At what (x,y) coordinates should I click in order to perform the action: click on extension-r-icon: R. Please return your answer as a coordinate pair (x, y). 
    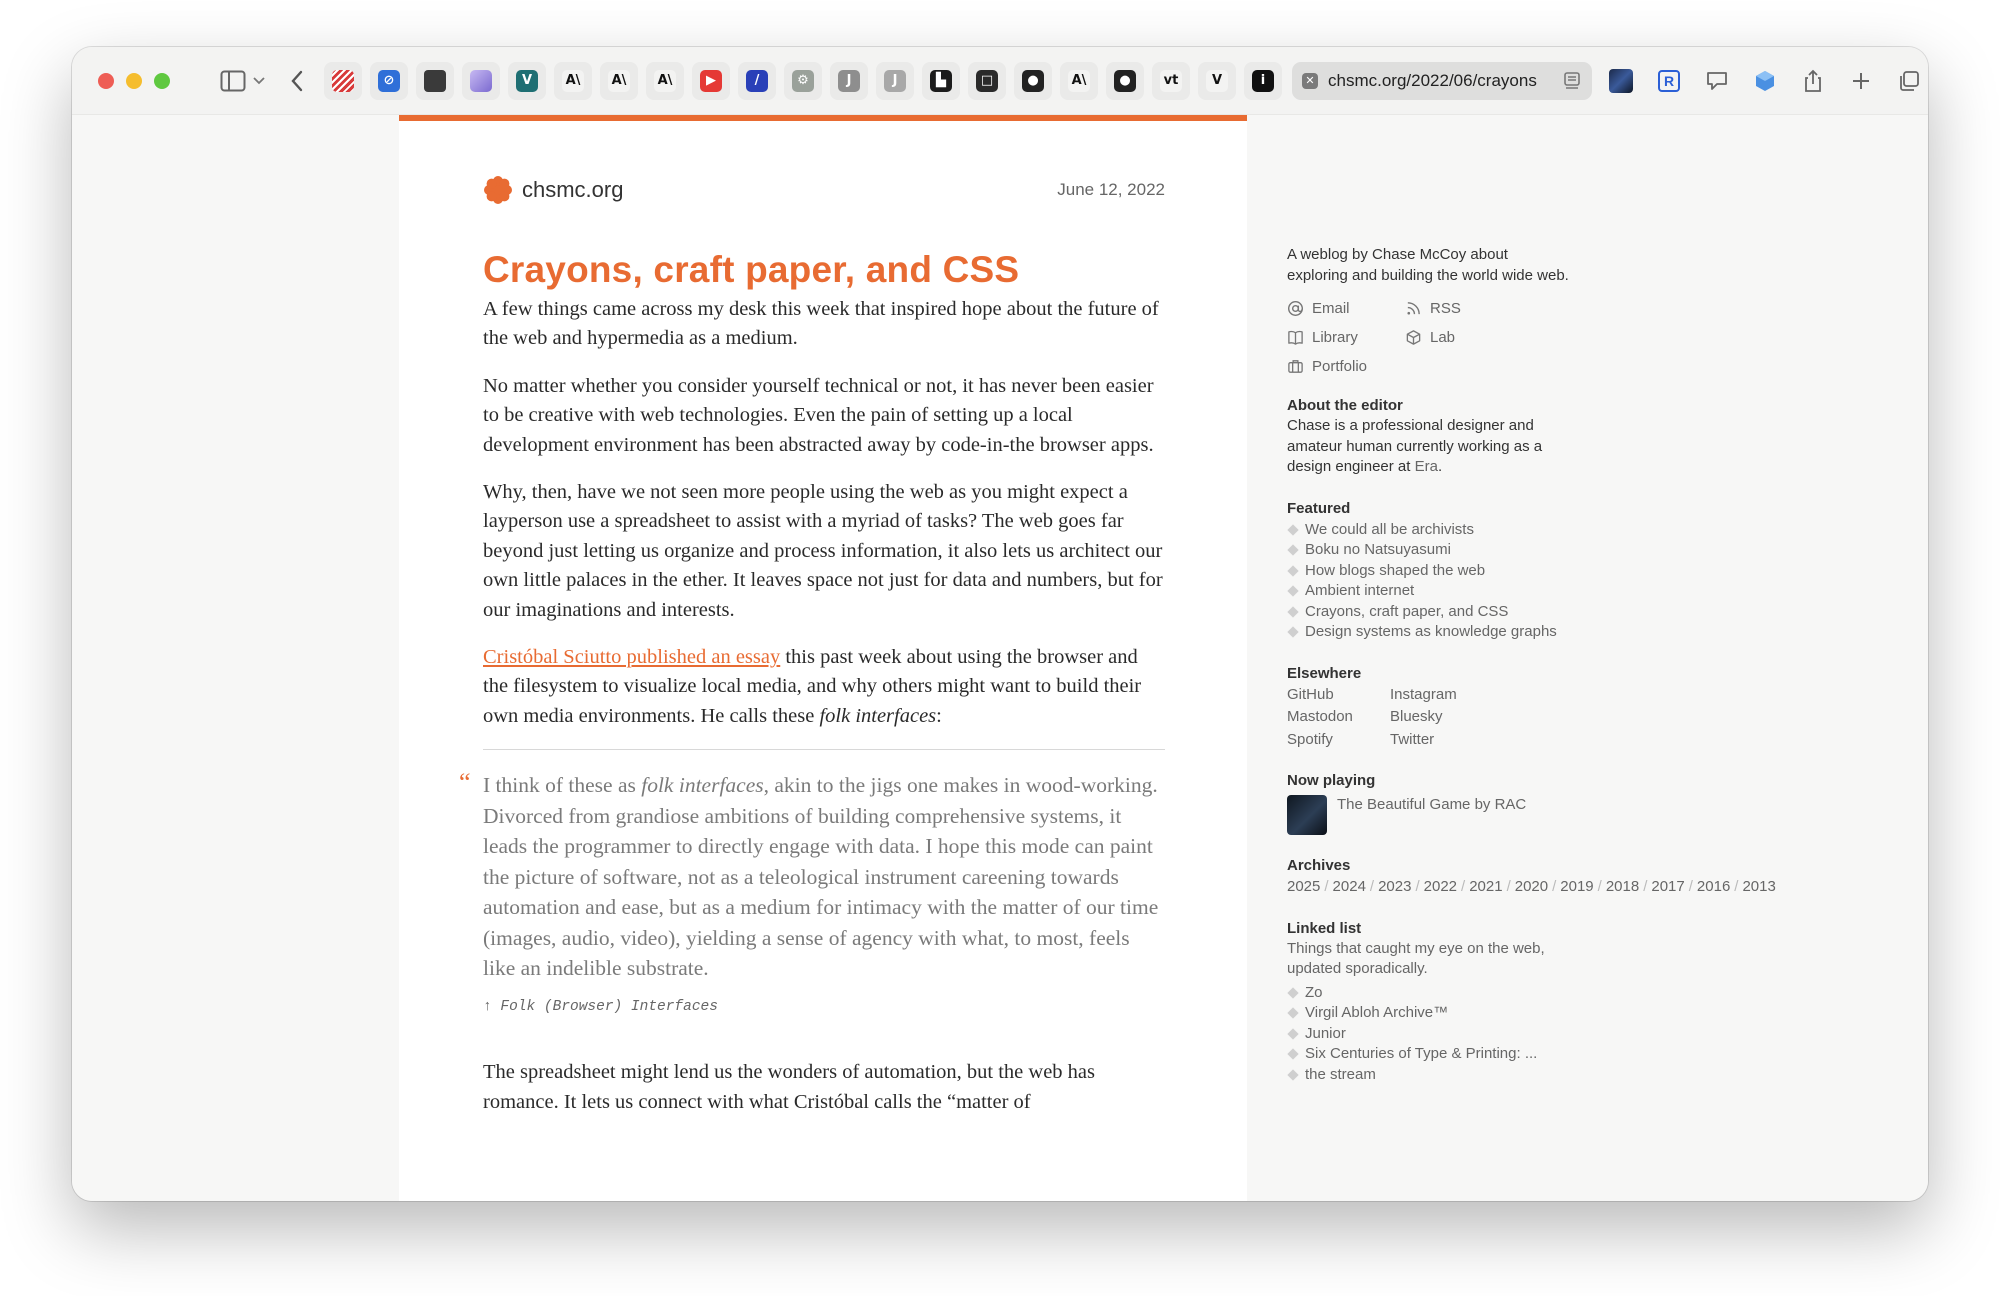
    Looking at the image, I should click on (1669, 81).